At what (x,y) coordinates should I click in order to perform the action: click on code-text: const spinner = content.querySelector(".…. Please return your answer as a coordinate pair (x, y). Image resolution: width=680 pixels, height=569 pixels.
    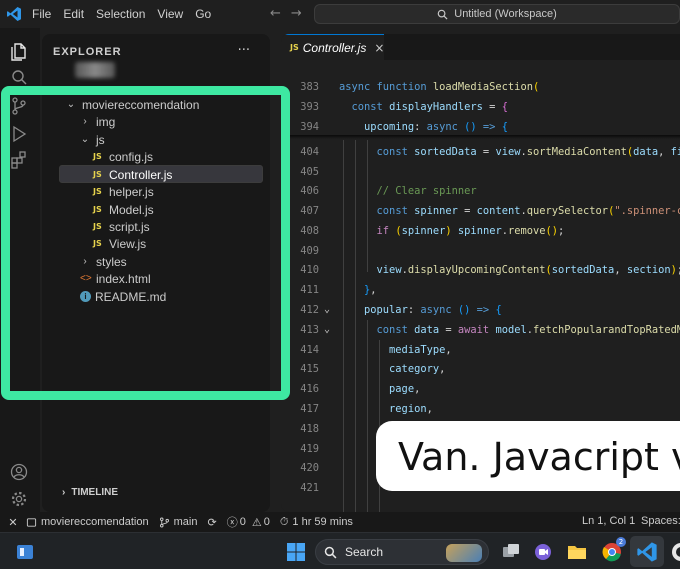
    Looking at the image, I should click on (528, 211).